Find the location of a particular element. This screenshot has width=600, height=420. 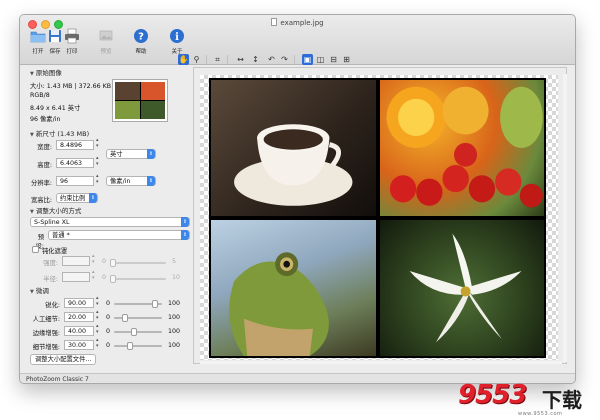

view-single-icon: ▣ is located at coordinates (307, 59).